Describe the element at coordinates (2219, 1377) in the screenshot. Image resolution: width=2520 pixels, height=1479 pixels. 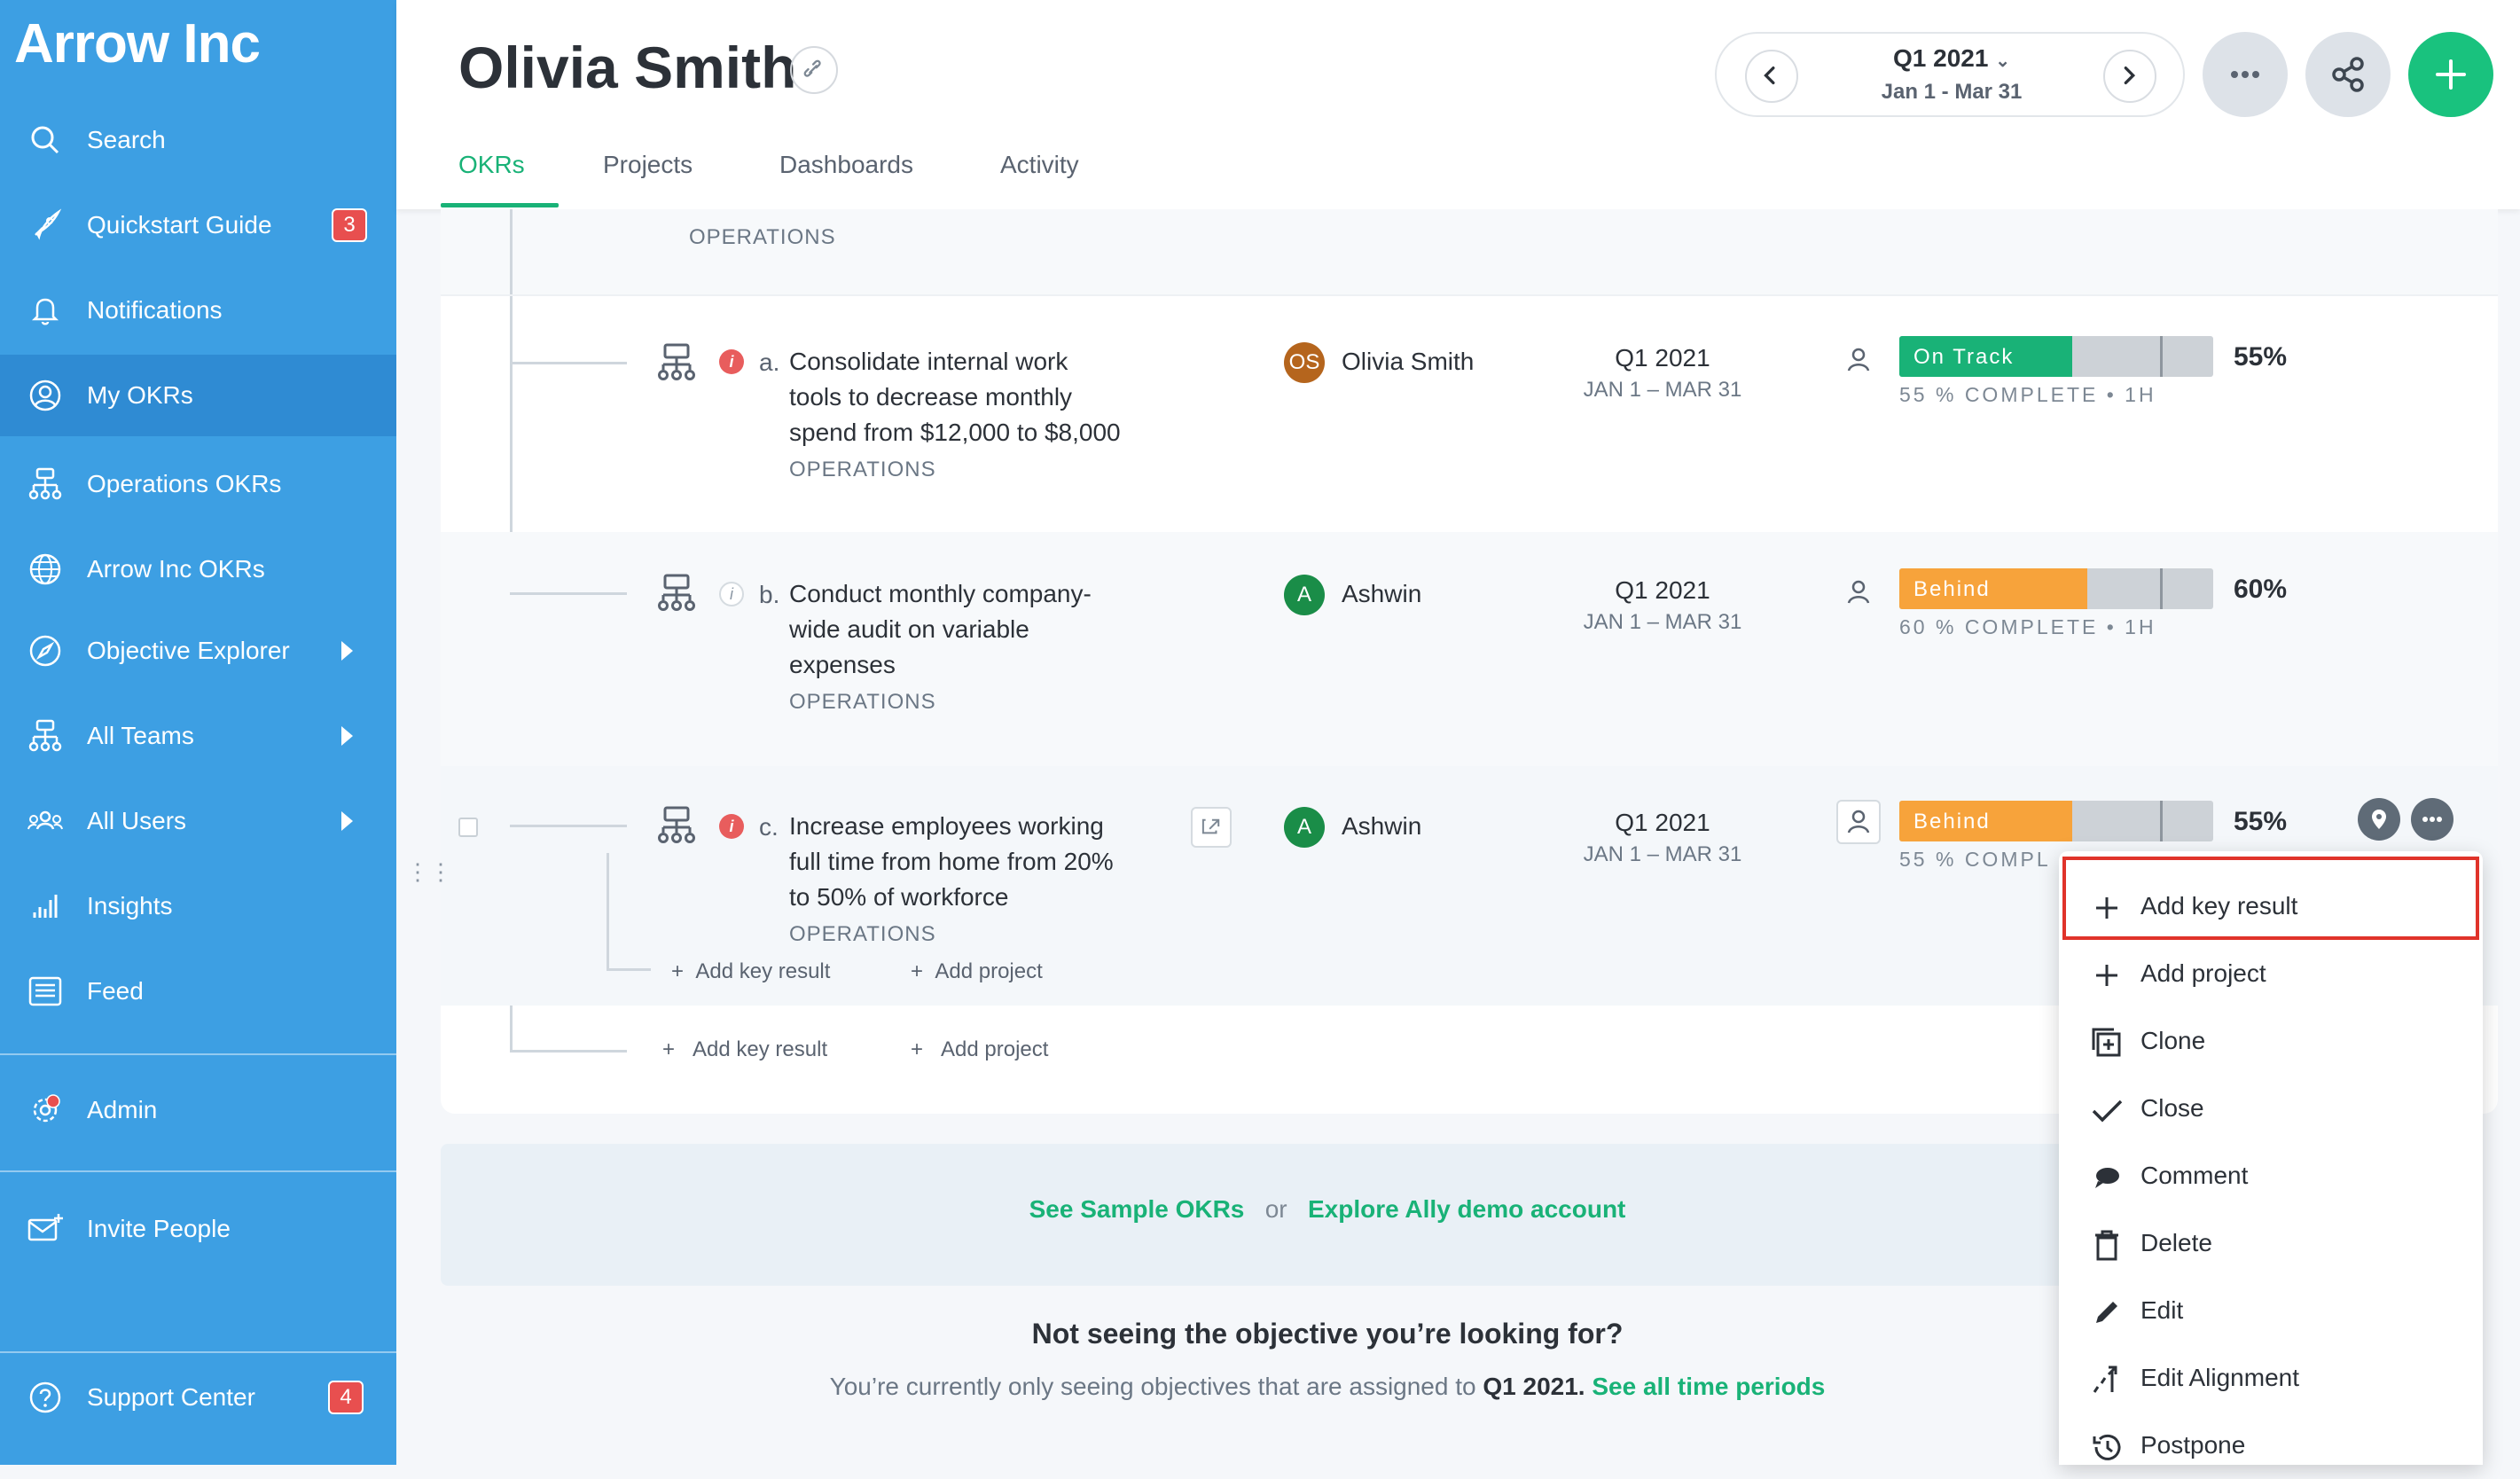
I see `menu-item-label: Edit Alignment` at that location.